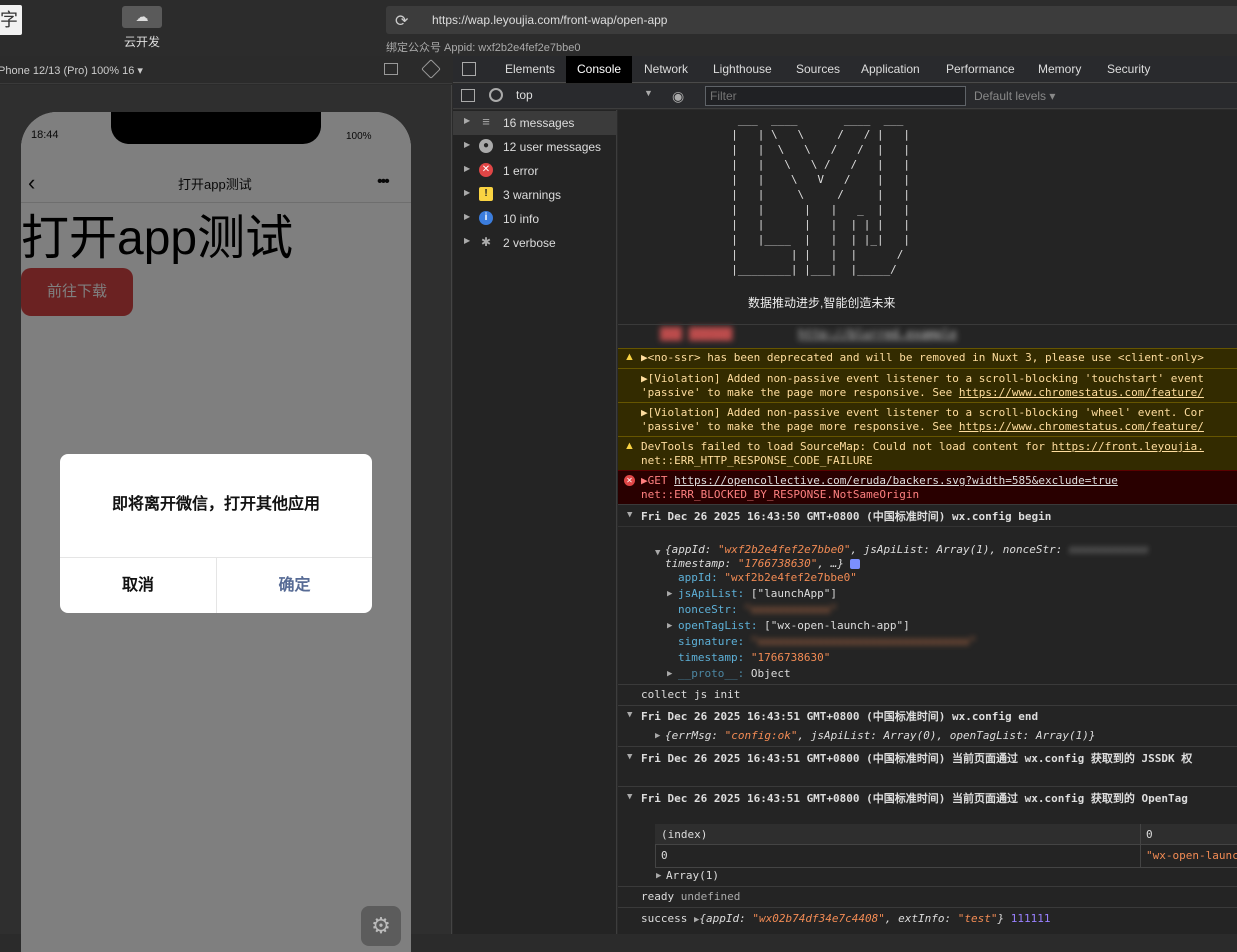 The image size is (1237, 952). I want to click on info-badge-icon, so click(855, 564).